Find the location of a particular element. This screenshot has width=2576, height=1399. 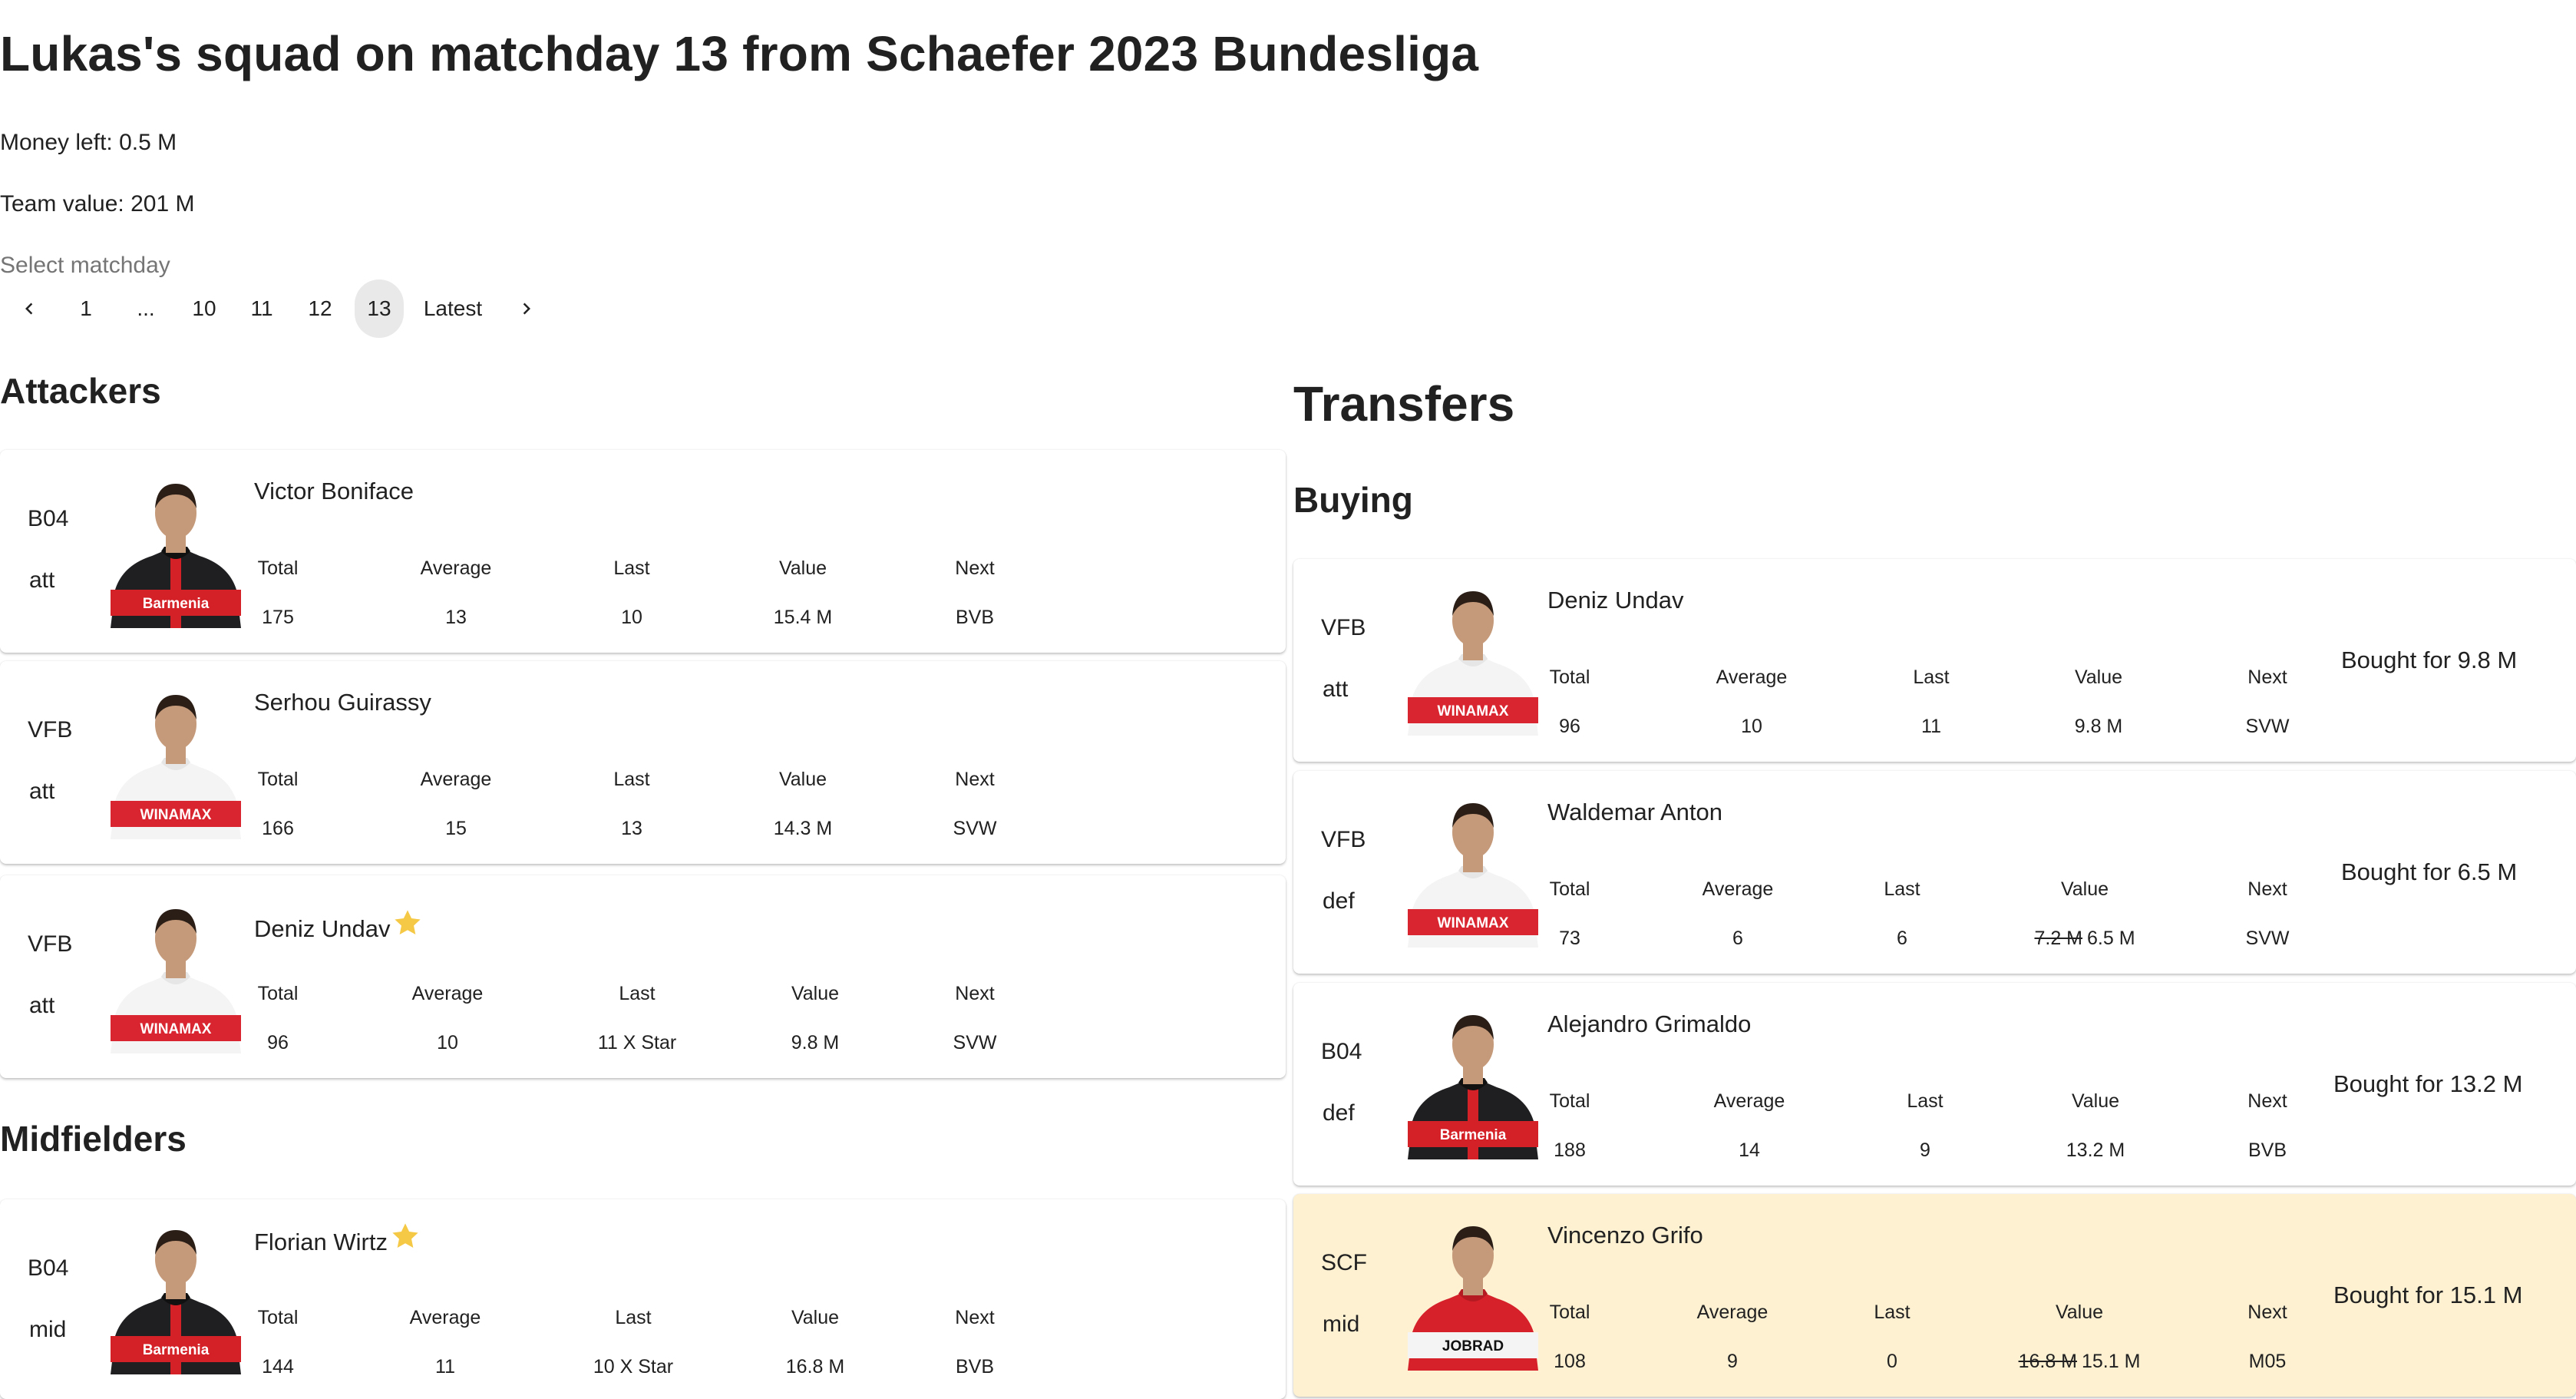

stat-value-total: 73 is located at coordinates (1569, 938).